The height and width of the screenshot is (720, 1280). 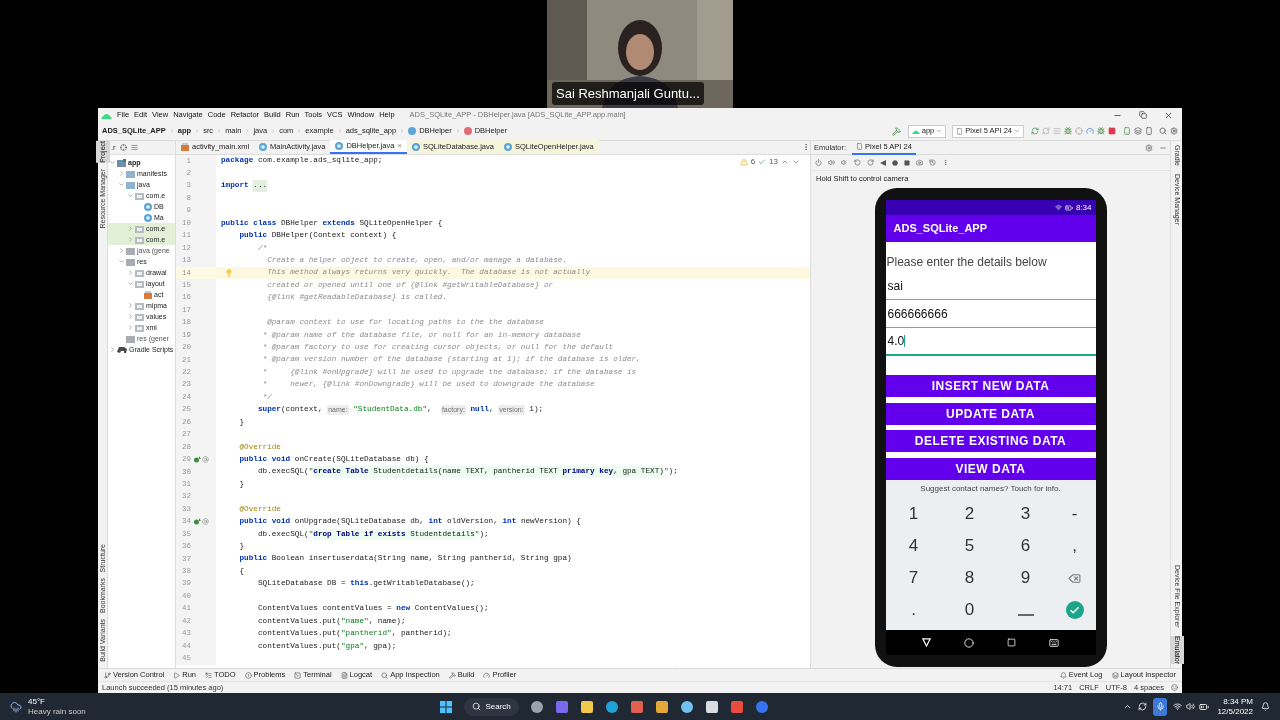 I want to click on terminal-icon, so click(x=298, y=675).